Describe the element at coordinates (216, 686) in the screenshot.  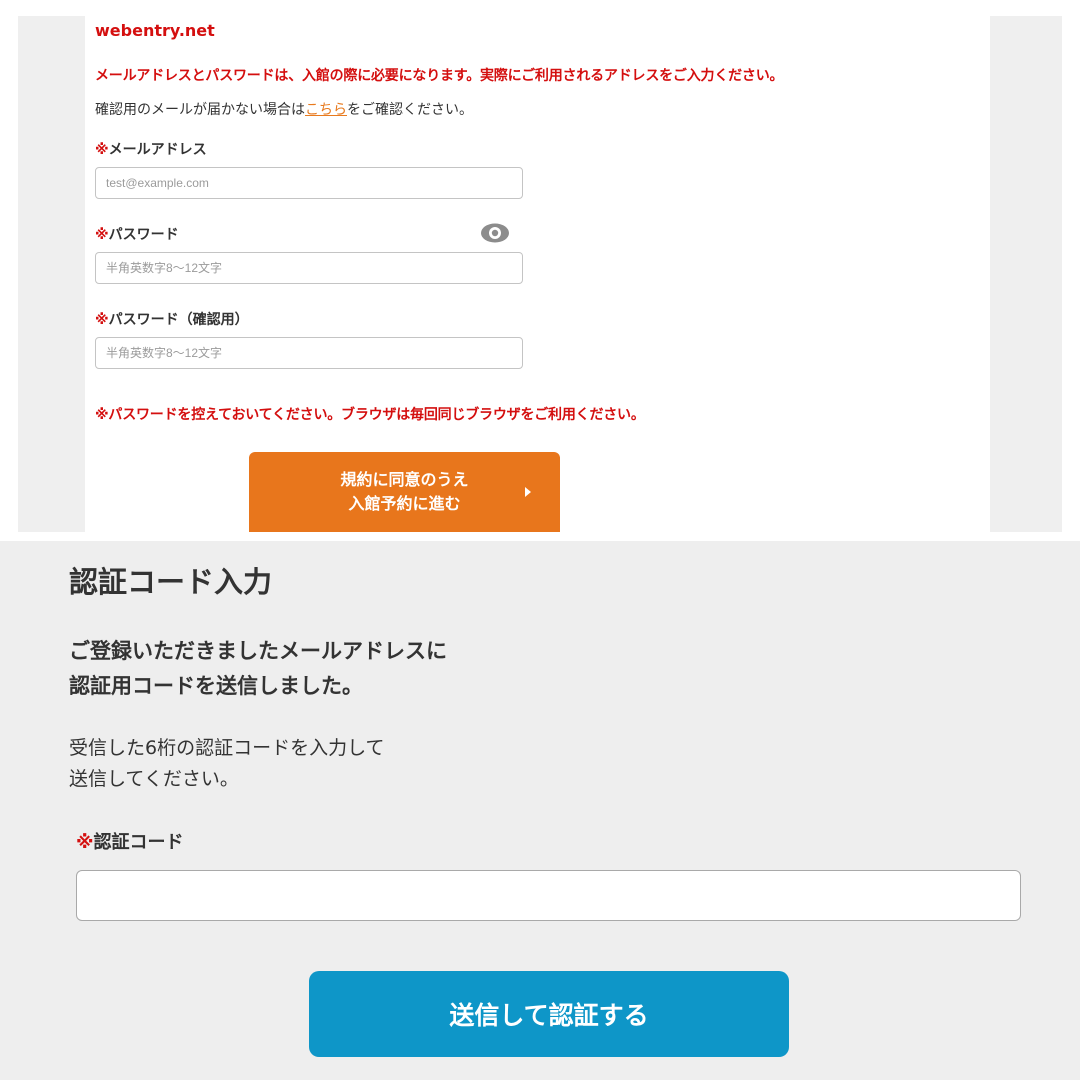
I see `subtitle-line2: 認証用コードを送信しました。` at that location.